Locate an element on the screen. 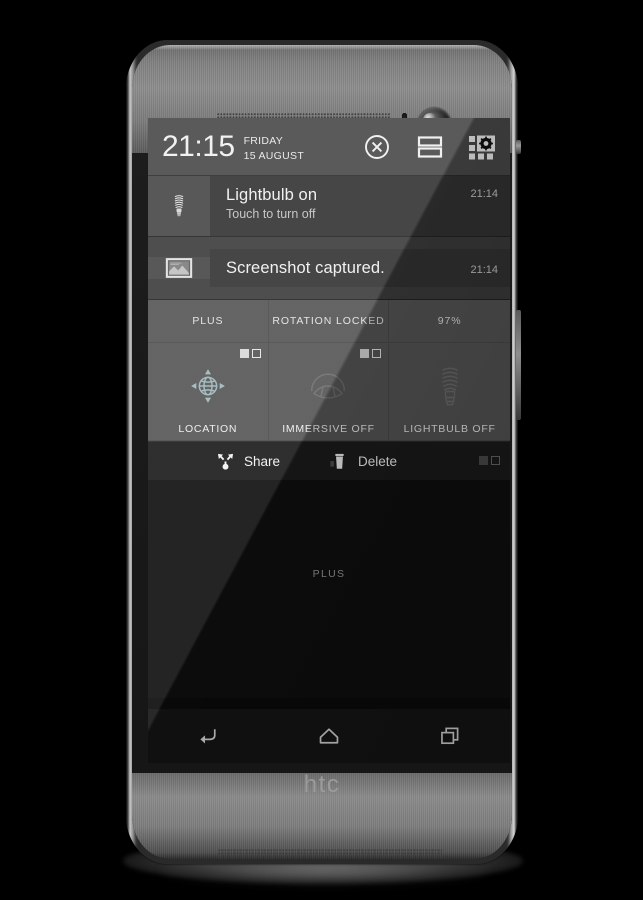  notification-text-block: Screenshot captured. is located at coordinates (348, 268).